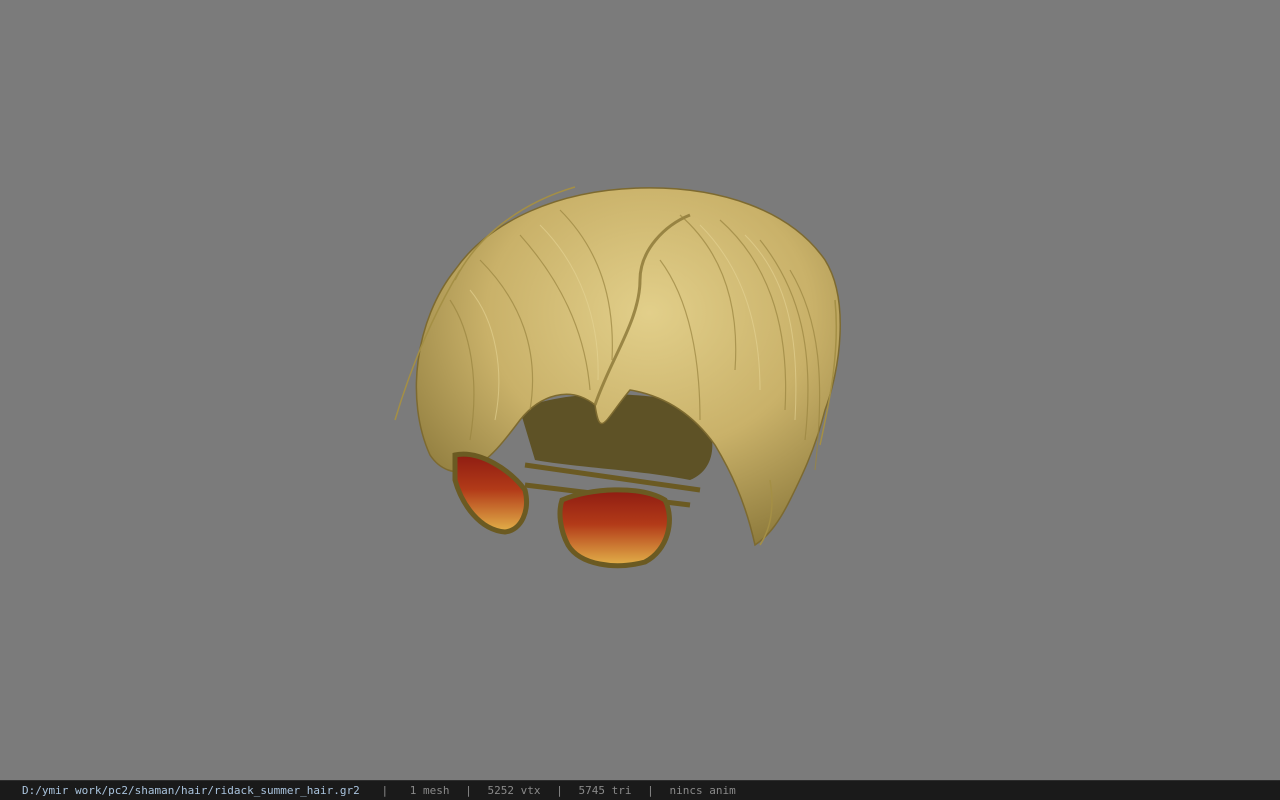 Image resolution: width=1280 pixels, height=800 pixels. What do you see at coordinates (490, 493) in the screenshot?
I see `left-lens` at bounding box center [490, 493].